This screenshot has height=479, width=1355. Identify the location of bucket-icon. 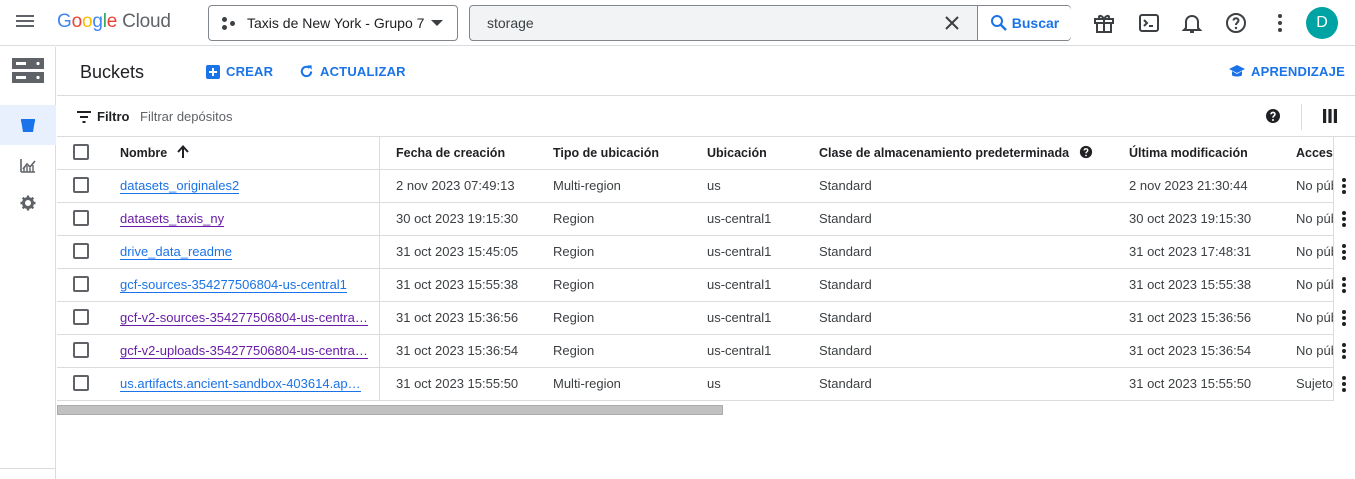
(28, 125).